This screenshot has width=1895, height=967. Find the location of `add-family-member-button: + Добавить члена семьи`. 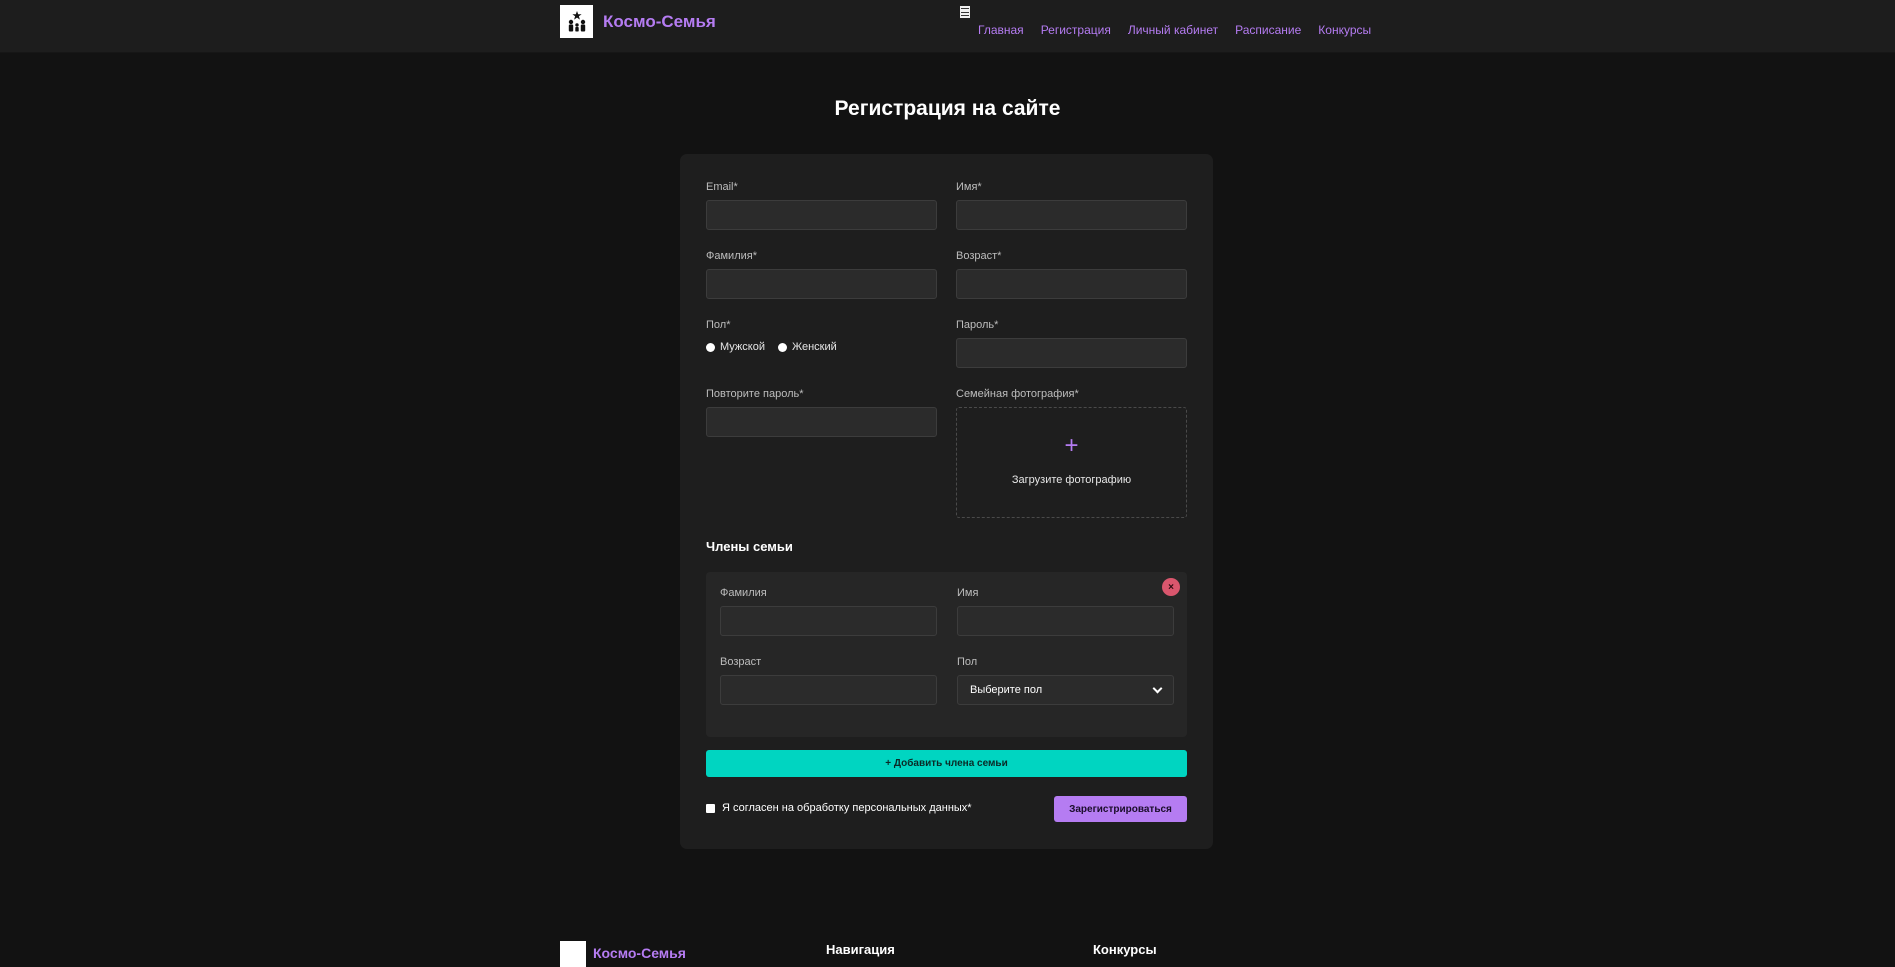

add-family-member-button: + Добавить члена семьи is located at coordinates (946, 763).